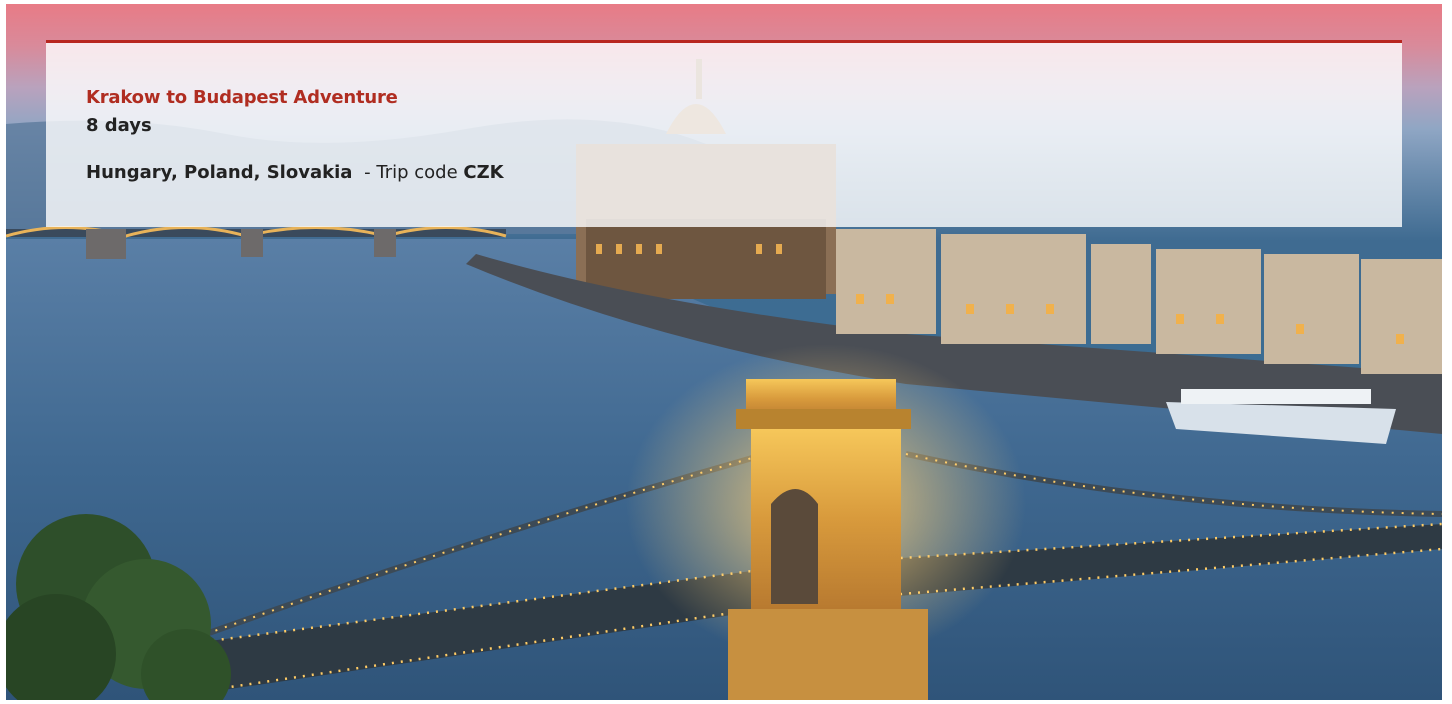 The width and height of the screenshot is (1452, 704). What do you see at coordinates (483, 172) in the screenshot?
I see `trip-code: CZK` at bounding box center [483, 172].